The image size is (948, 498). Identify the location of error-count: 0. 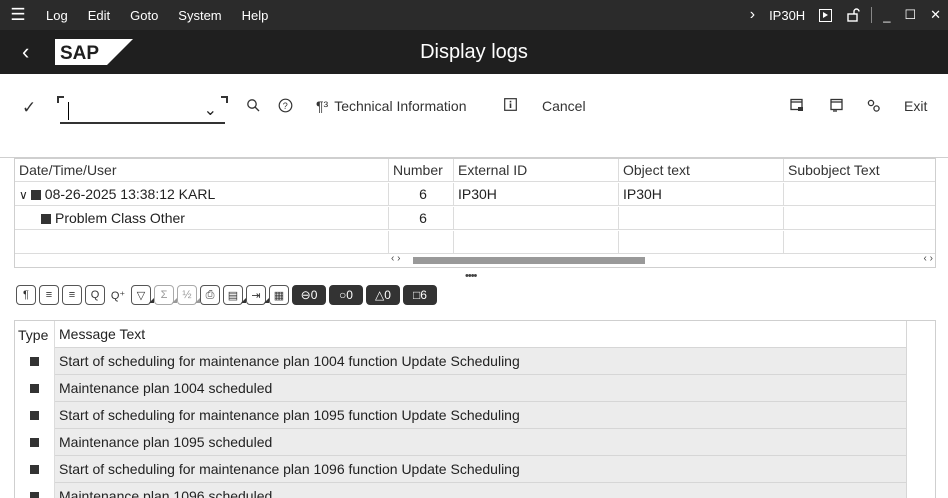
(314, 295).